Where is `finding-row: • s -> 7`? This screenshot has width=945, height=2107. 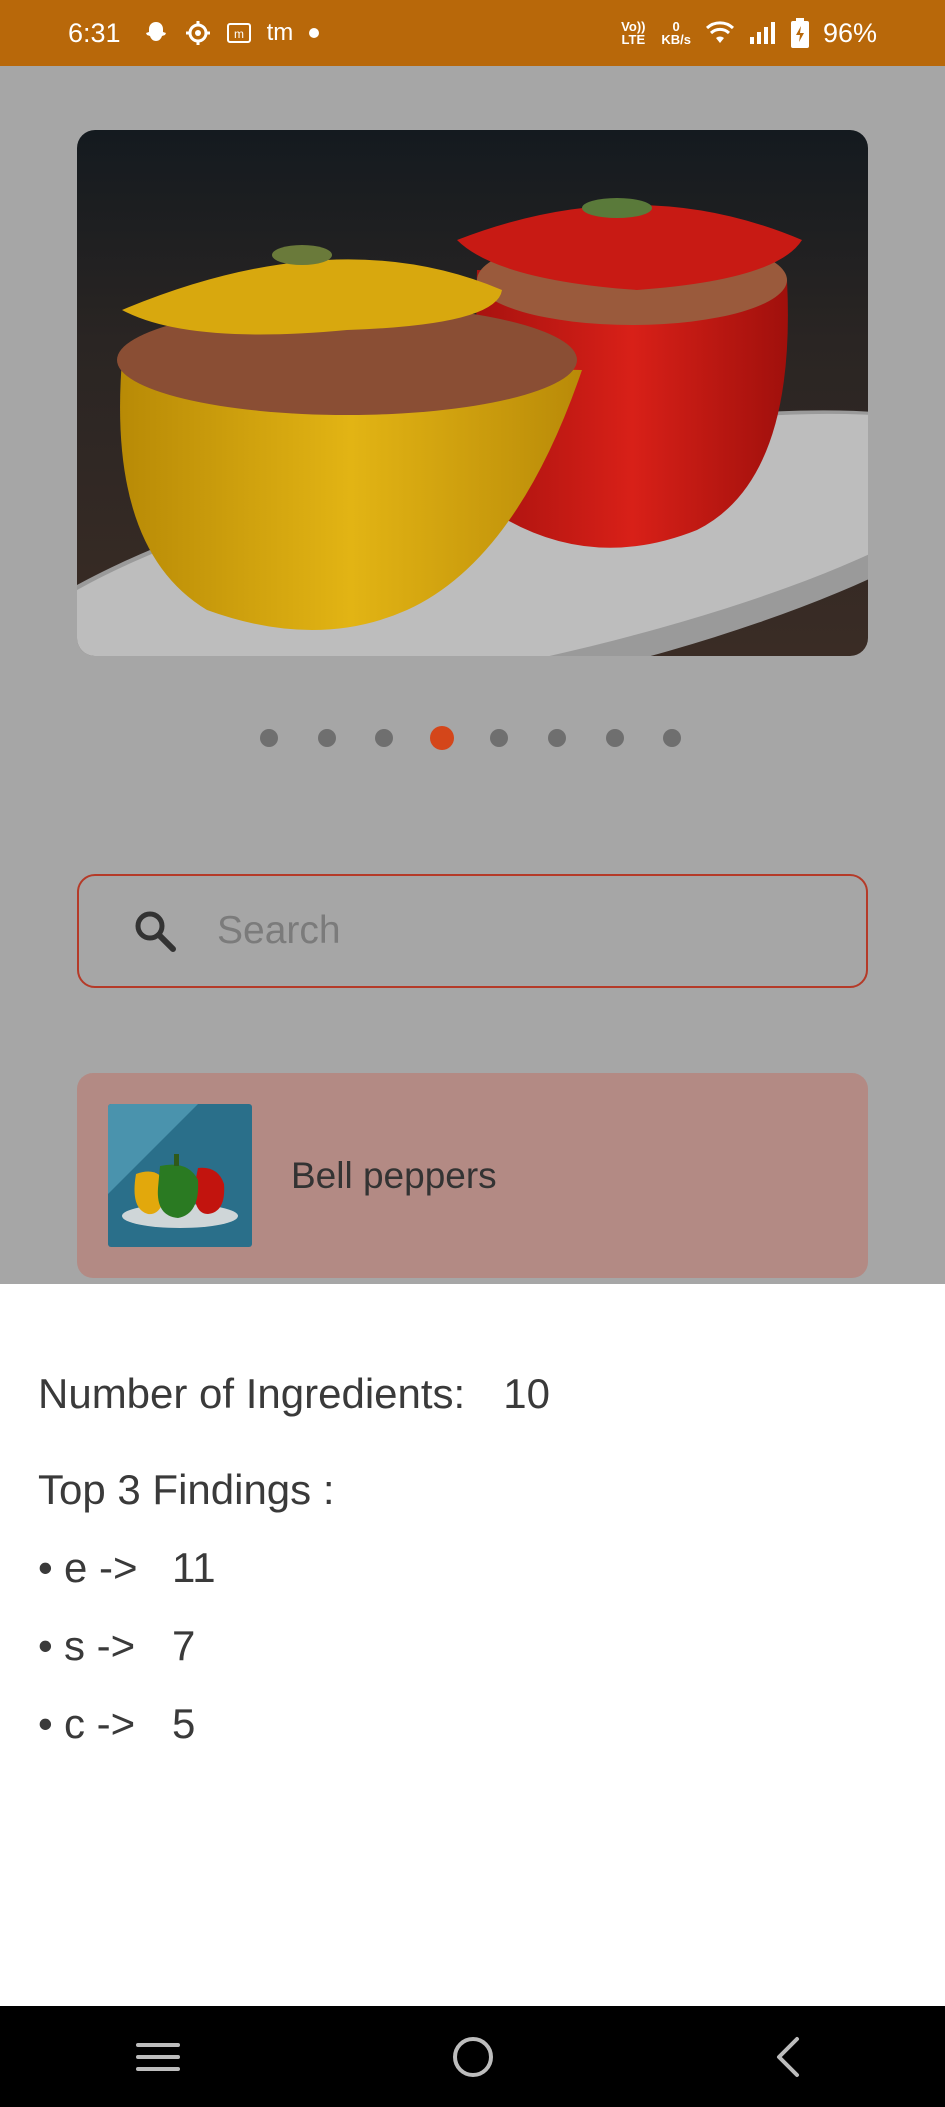 finding-row: • s -> 7 is located at coordinates (116, 1646).